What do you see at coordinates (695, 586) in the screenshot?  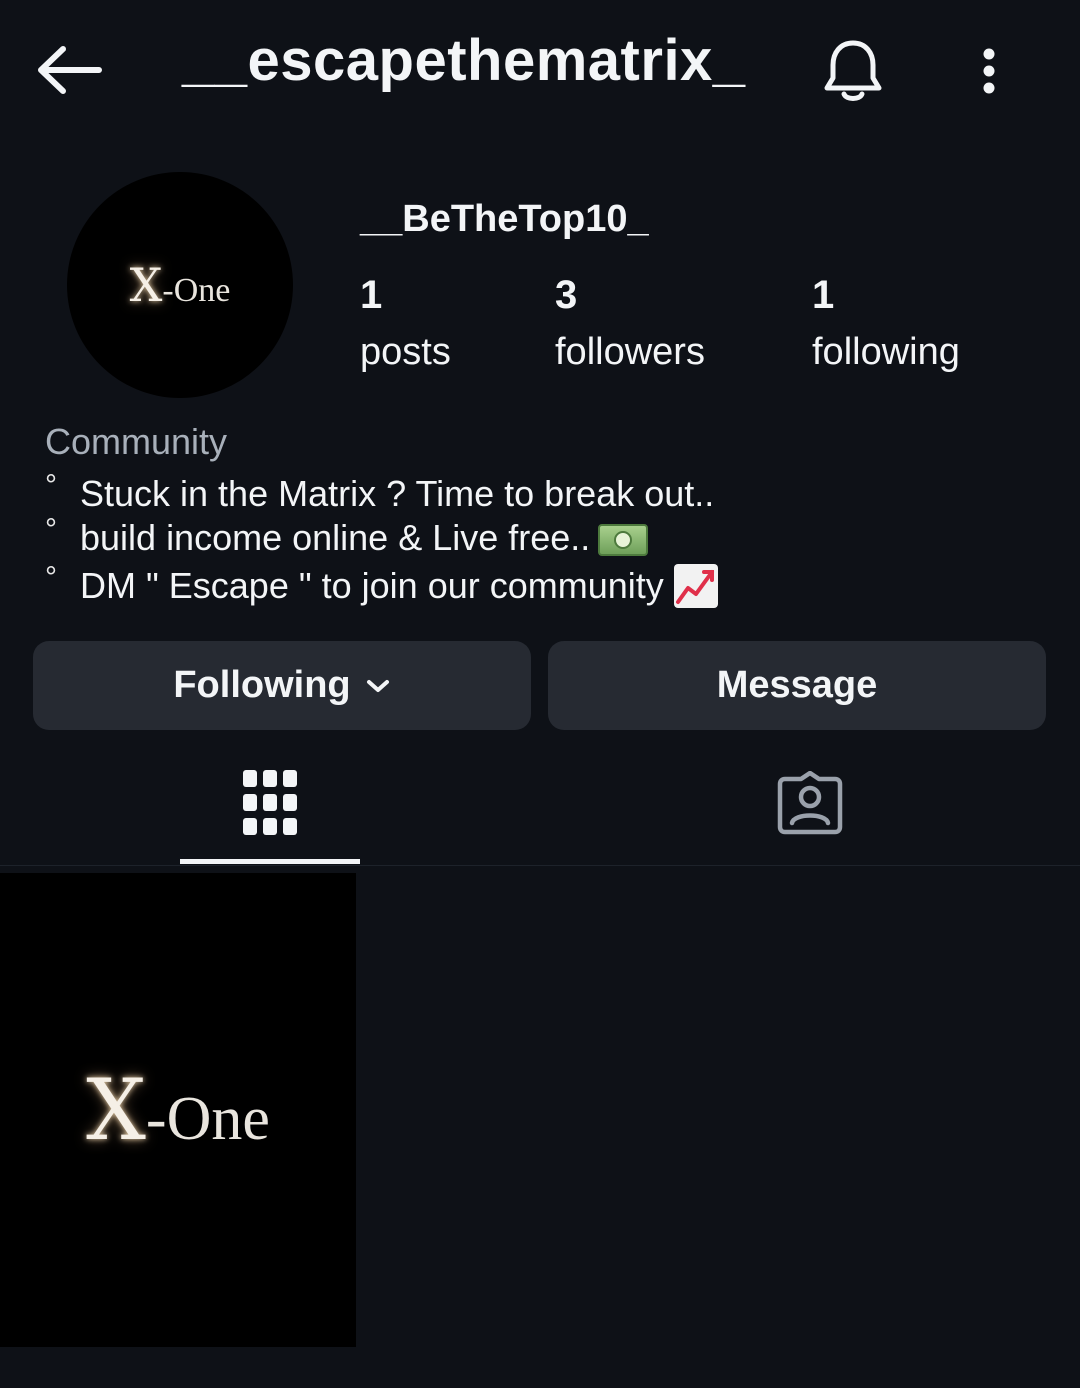 I see `chart-increasing-icon` at bounding box center [695, 586].